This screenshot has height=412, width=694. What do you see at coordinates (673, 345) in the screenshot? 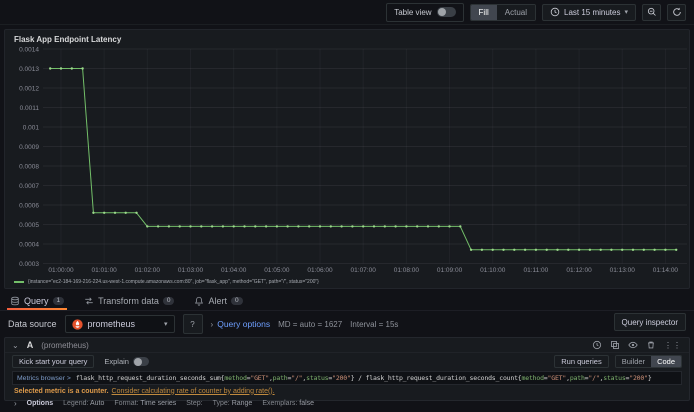
I see `drag-handle-icon: ⋮⋮` at bounding box center [673, 345].